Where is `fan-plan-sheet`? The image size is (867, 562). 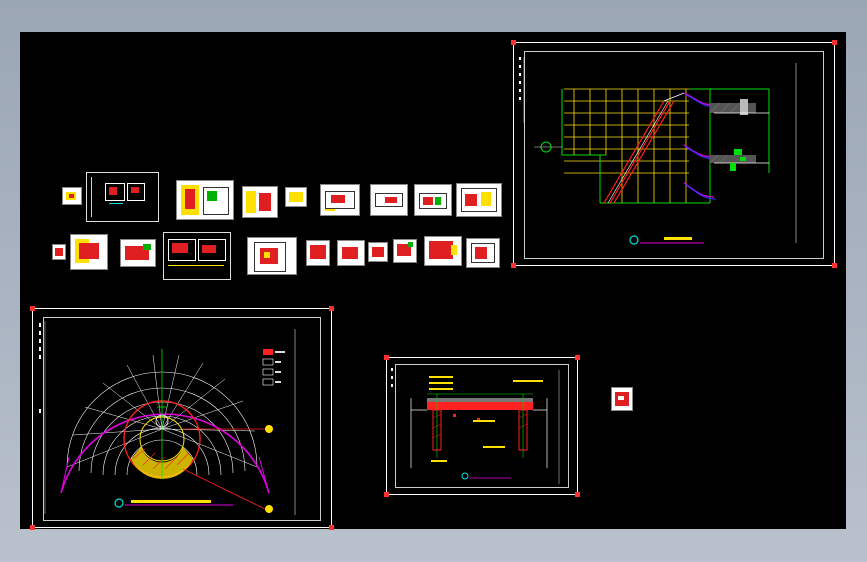
fan-plan-sheet is located at coordinates (182, 418).